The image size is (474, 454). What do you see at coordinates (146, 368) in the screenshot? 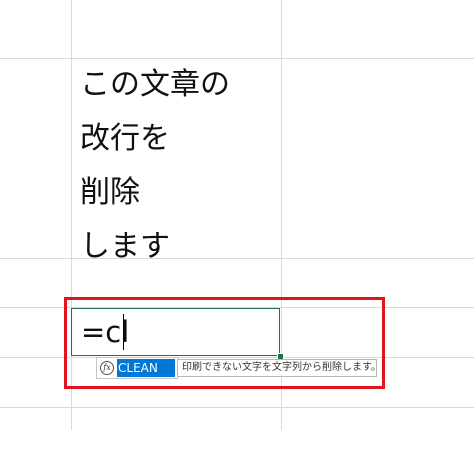
I see `autocomplete-item-clean: CLEAN` at bounding box center [146, 368].